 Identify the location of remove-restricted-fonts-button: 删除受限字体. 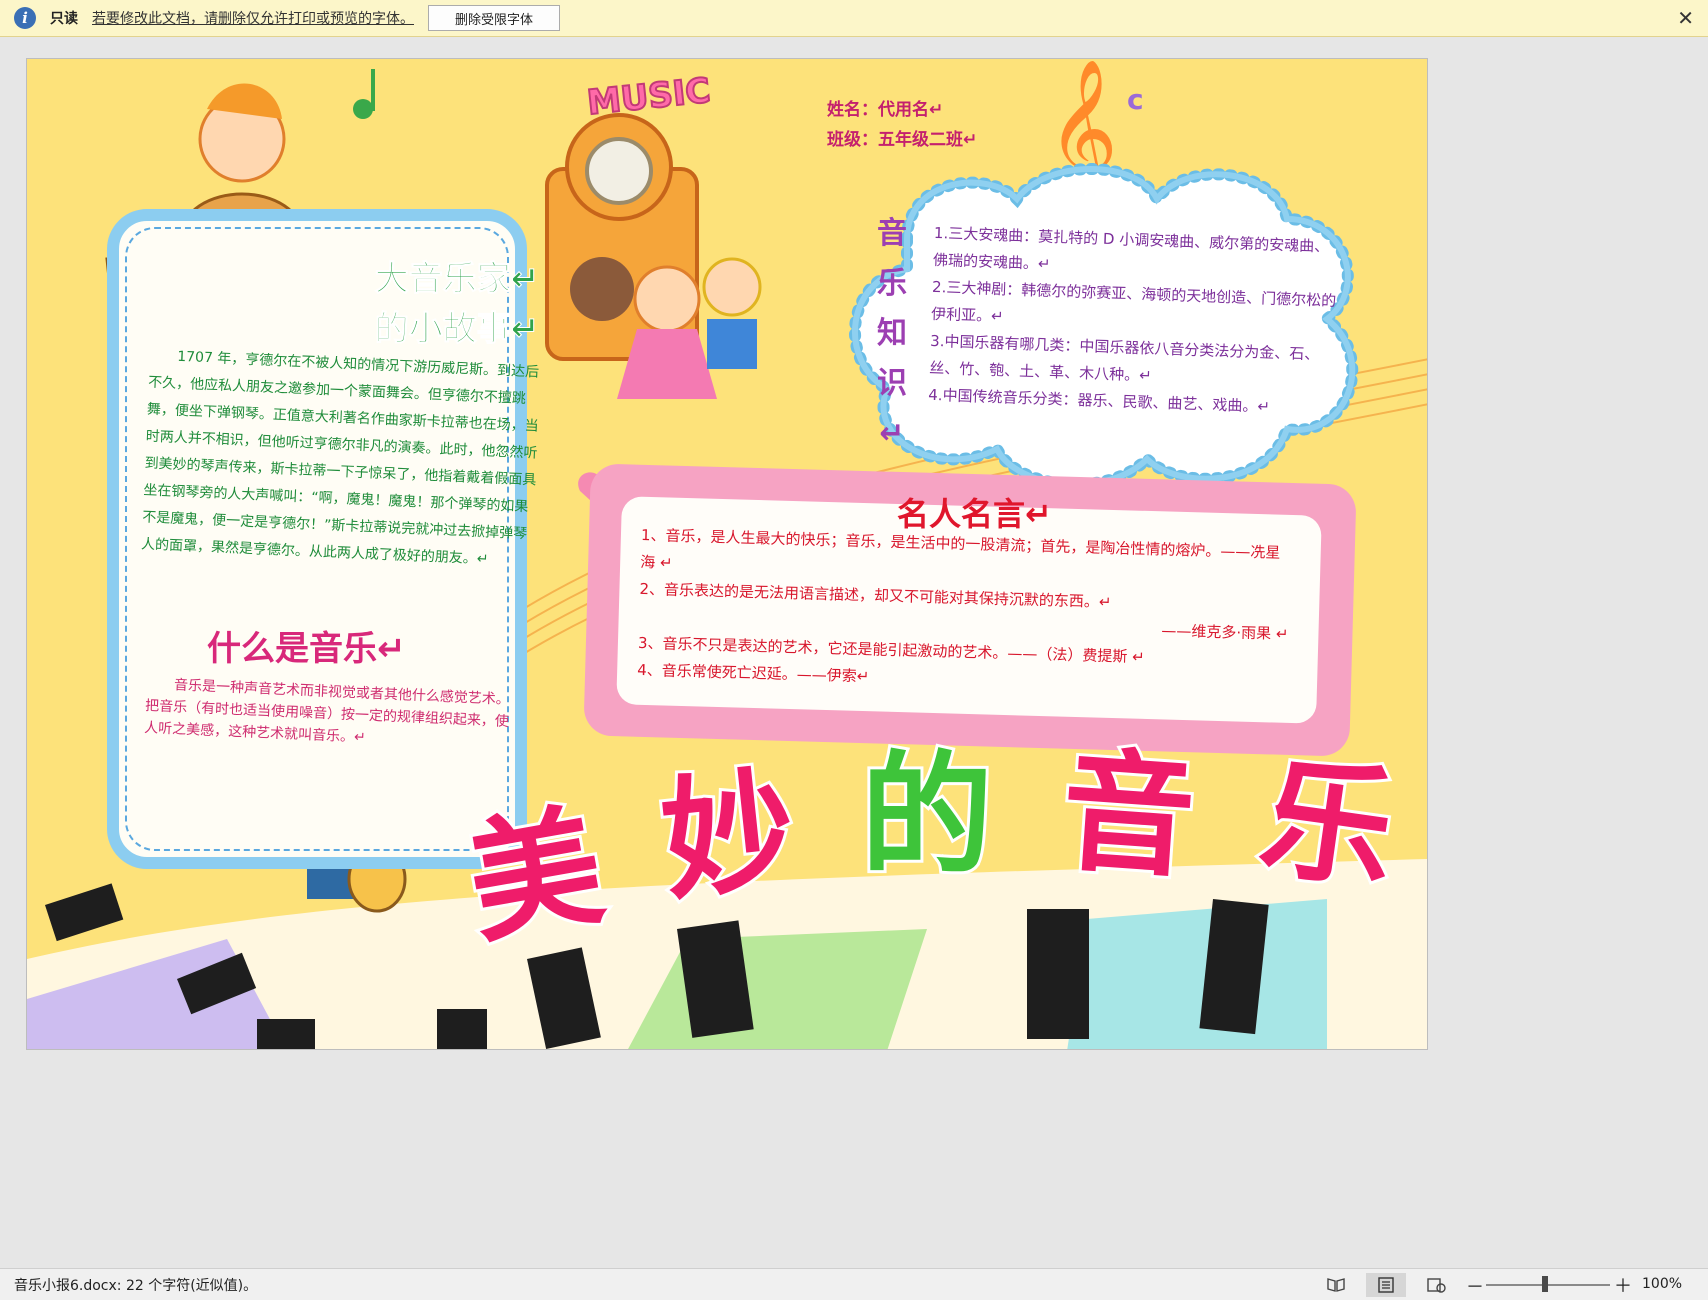
(494, 18).